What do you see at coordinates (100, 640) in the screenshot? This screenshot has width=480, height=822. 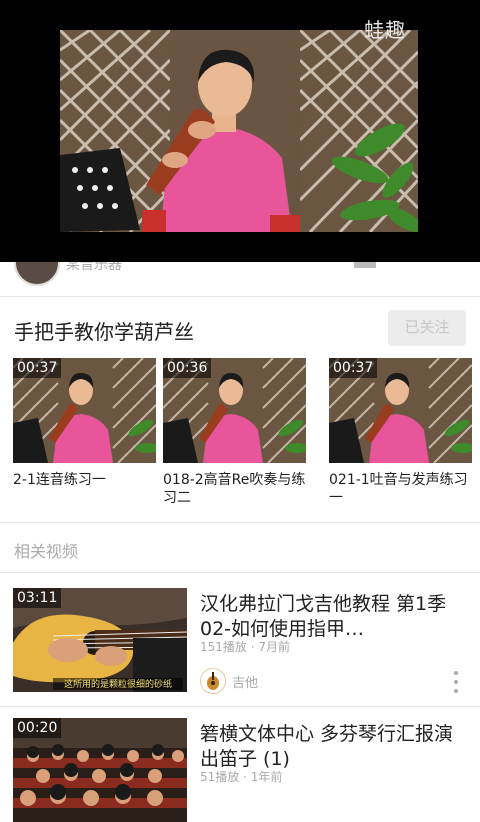 I see `related-video-thumbnail: 这所用的是颗粒很细的砂纸 03:11` at bounding box center [100, 640].